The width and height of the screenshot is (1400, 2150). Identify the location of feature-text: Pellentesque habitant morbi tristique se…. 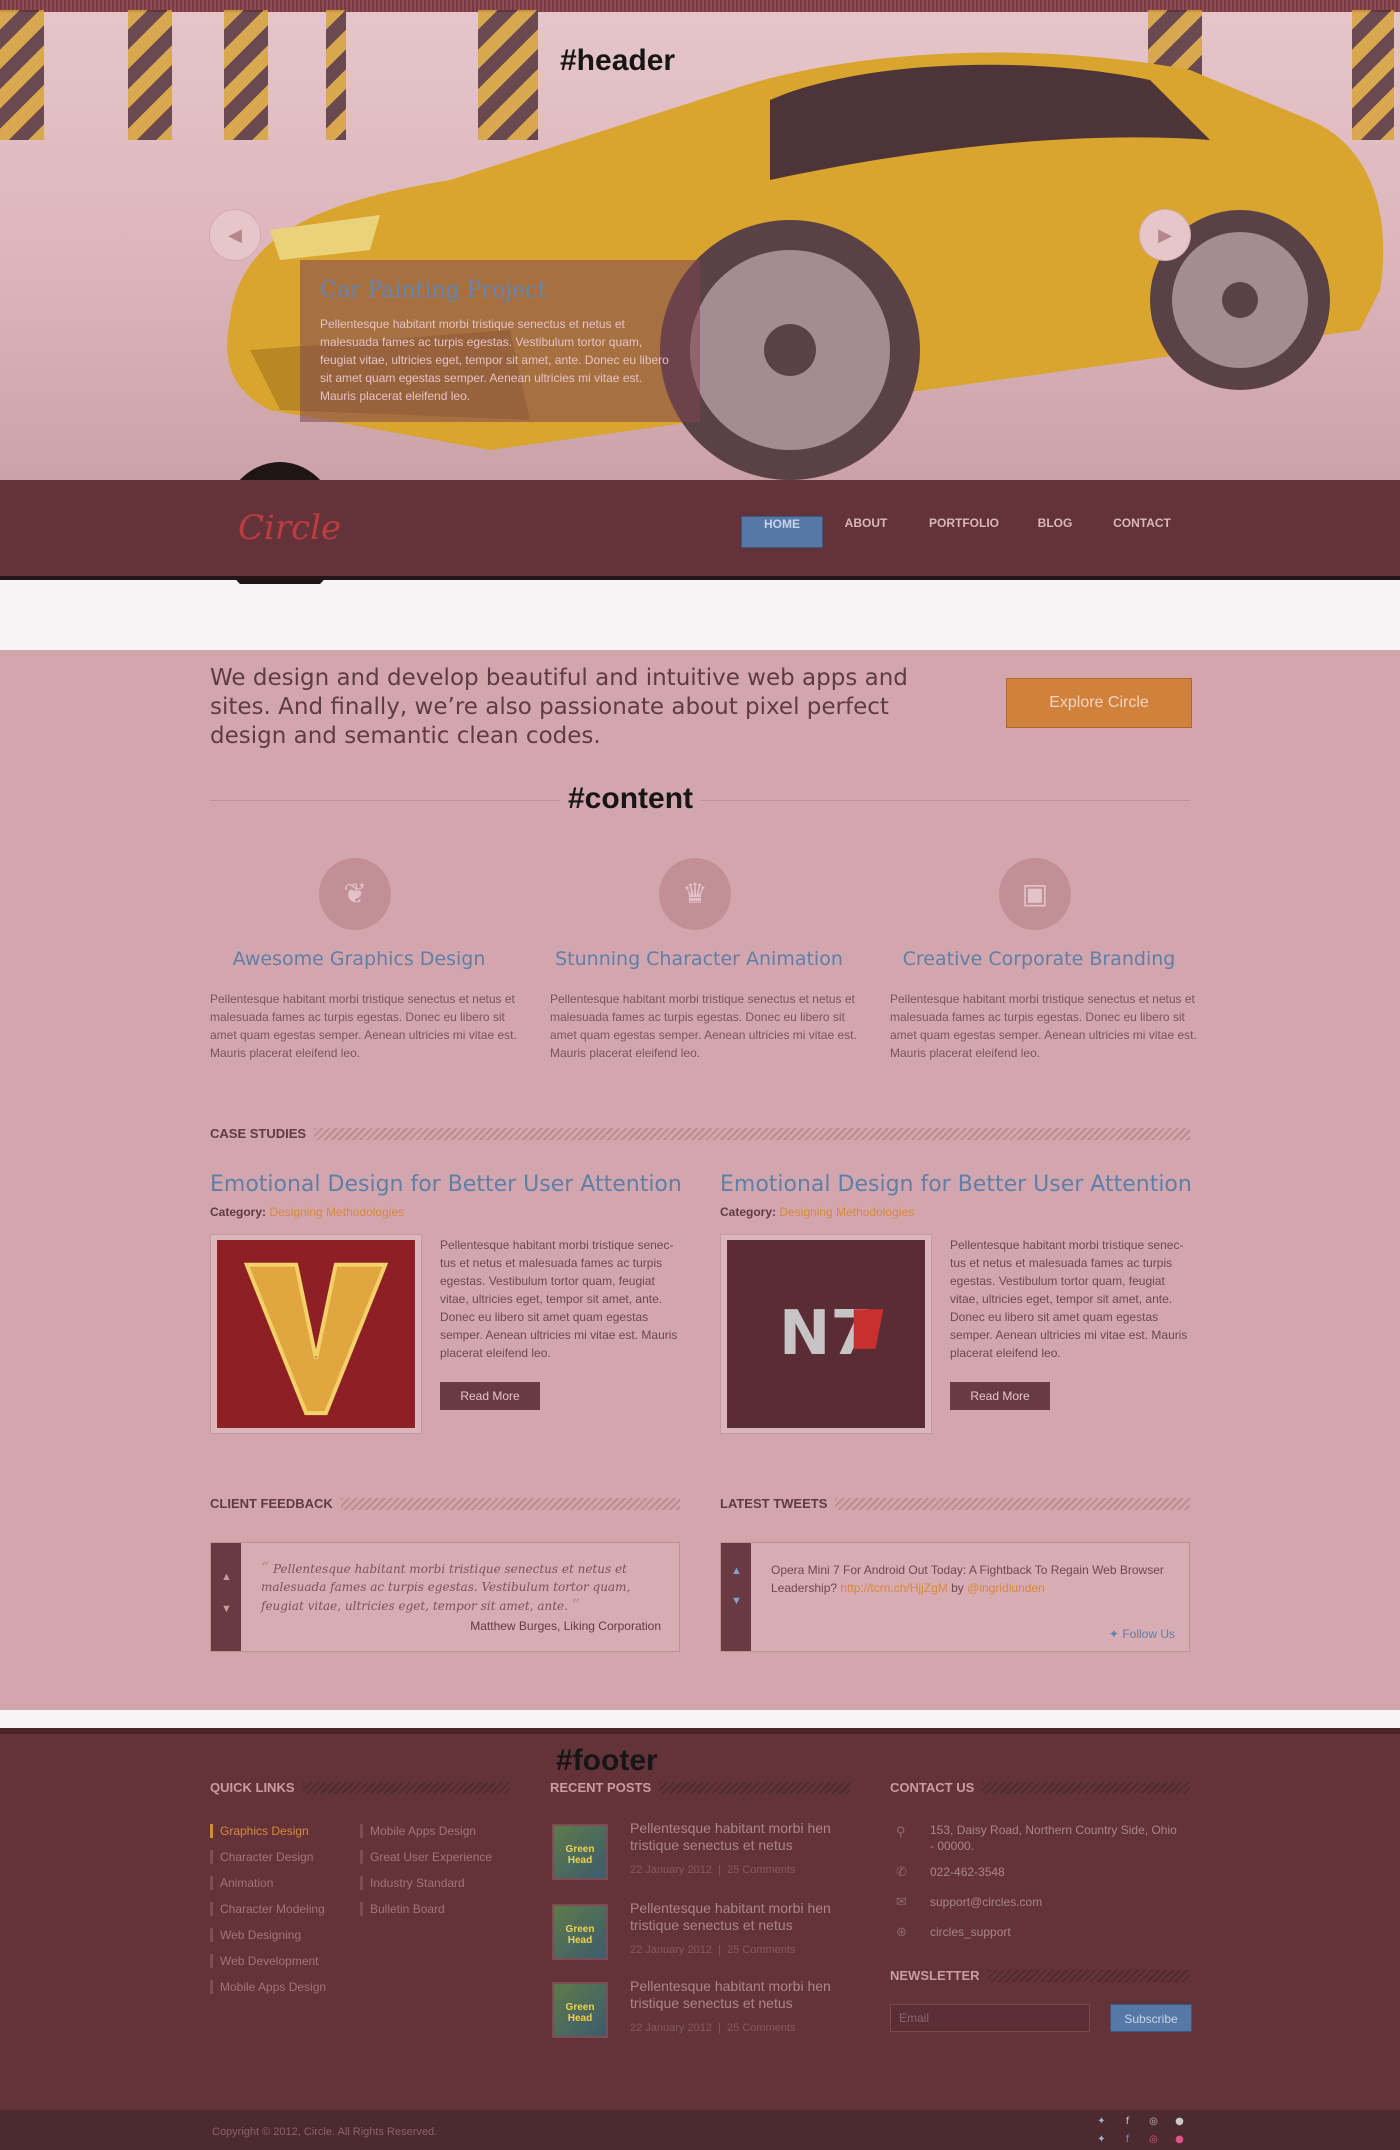
(703, 1026).